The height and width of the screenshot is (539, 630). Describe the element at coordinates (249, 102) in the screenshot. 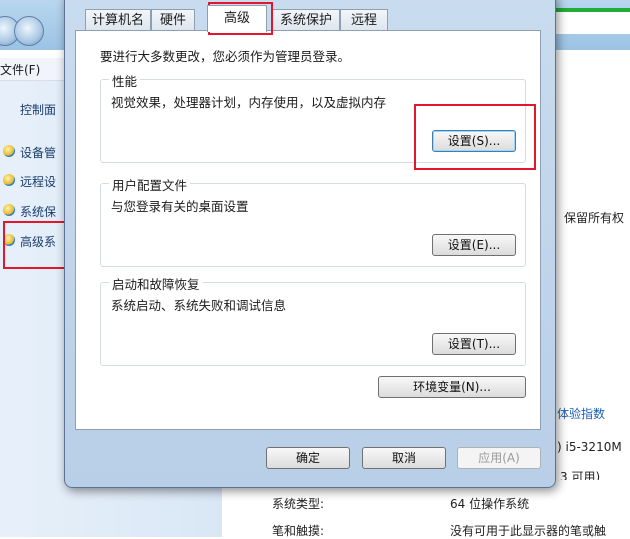

I see `performance-desc: 视觉效果，处理器计划，内存使用，以及虚拟内存` at that location.